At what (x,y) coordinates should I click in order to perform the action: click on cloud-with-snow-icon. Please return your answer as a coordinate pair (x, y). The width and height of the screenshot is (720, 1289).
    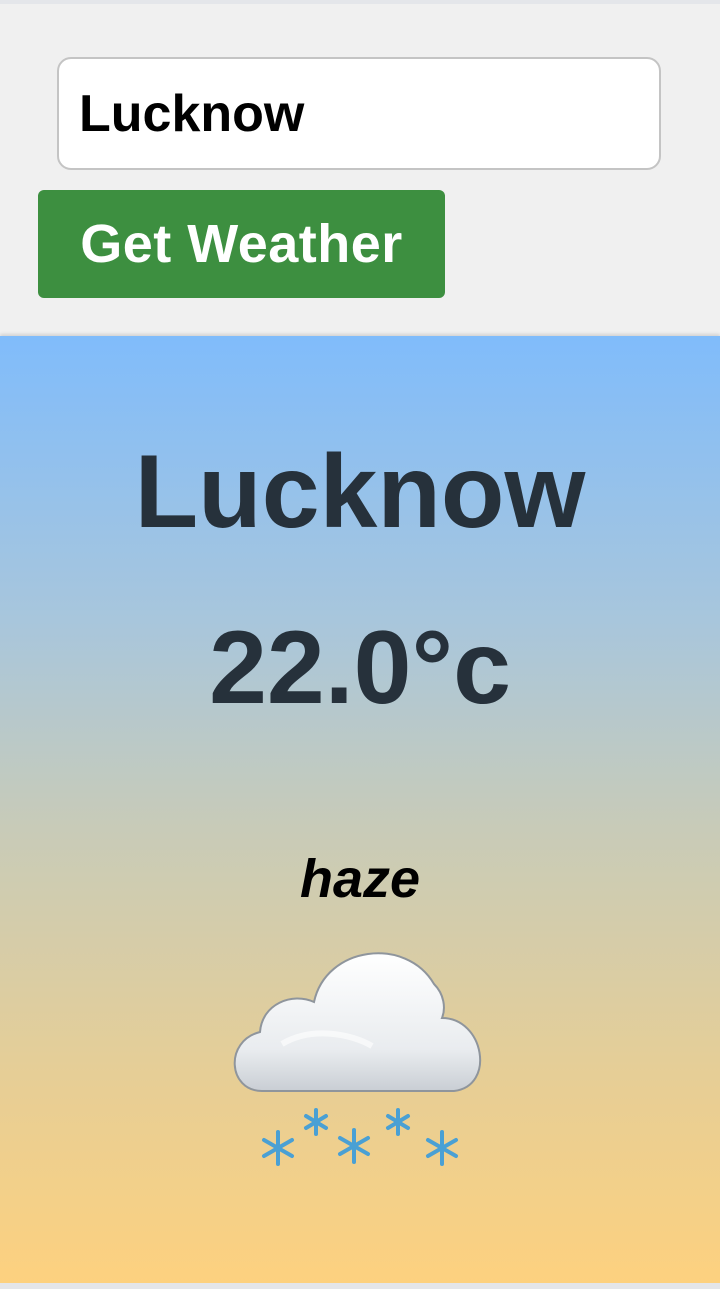
    Looking at the image, I should click on (357, 1059).